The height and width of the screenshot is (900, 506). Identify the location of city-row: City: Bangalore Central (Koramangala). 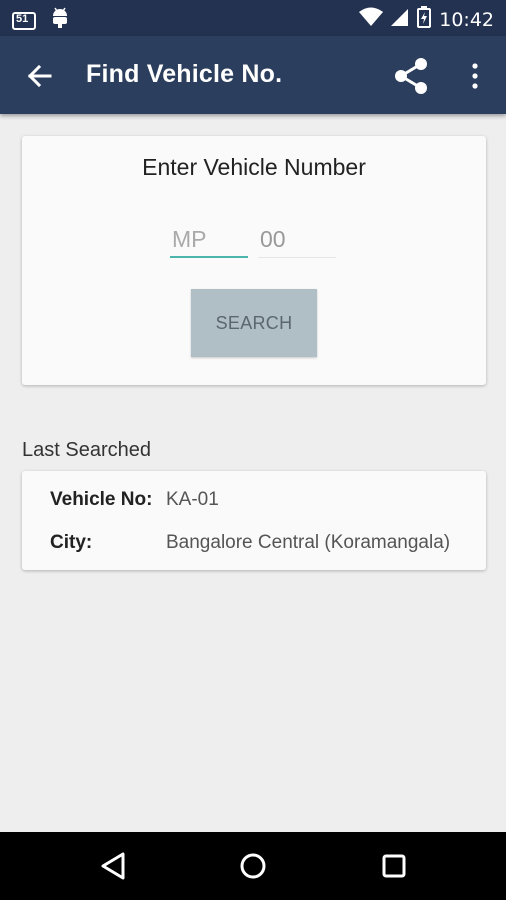
(250, 543).